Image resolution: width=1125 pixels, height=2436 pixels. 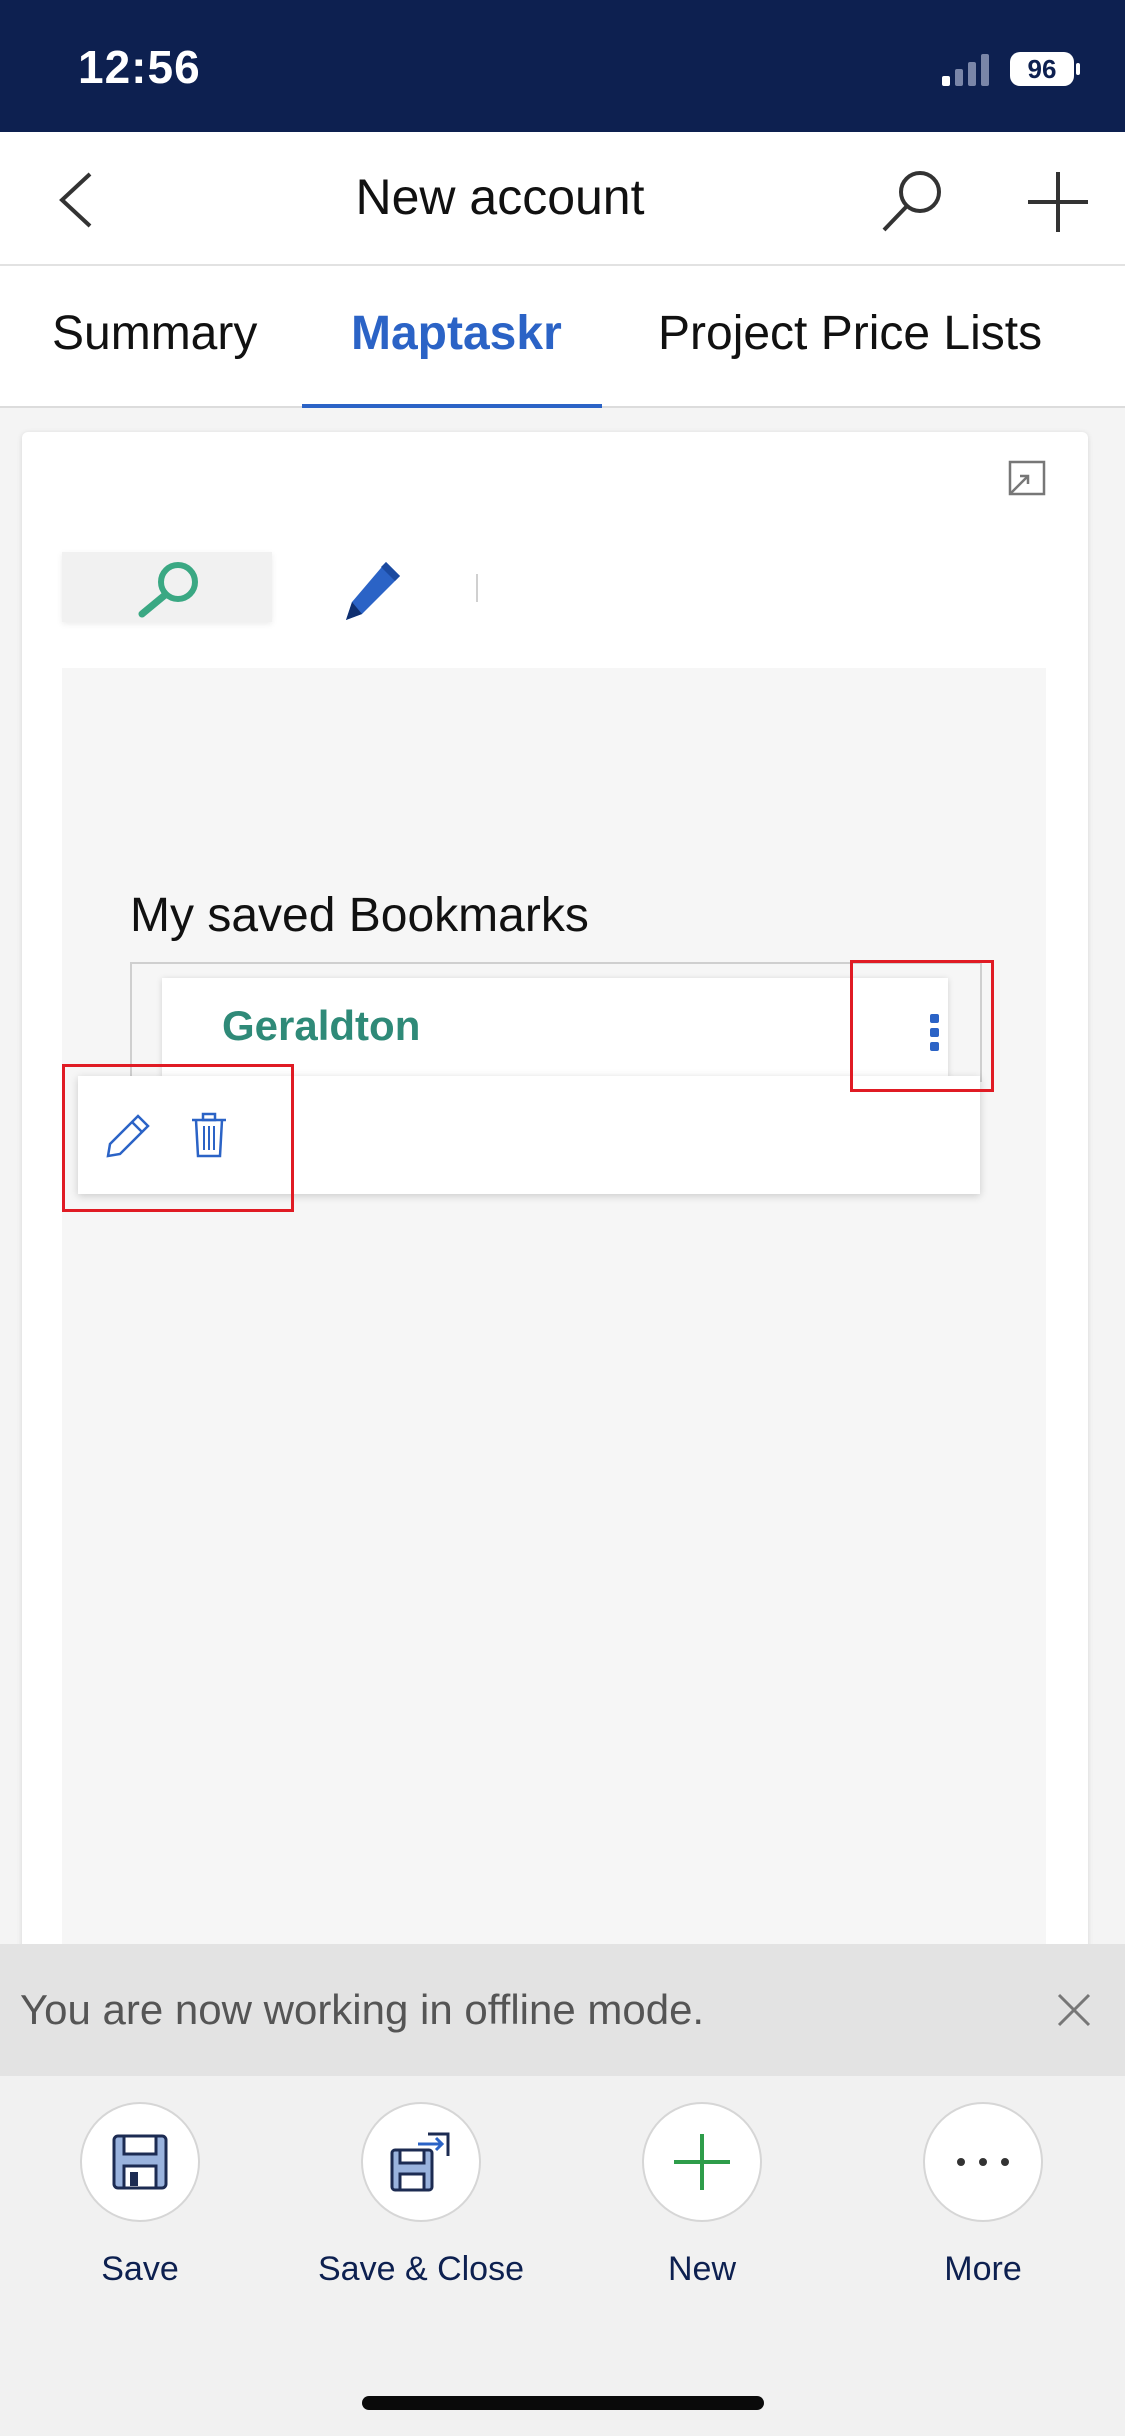 What do you see at coordinates (362, 2009) in the screenshot?
I see `offline-message: You are now working in offline mode.` at bounding box center [362, 2009].